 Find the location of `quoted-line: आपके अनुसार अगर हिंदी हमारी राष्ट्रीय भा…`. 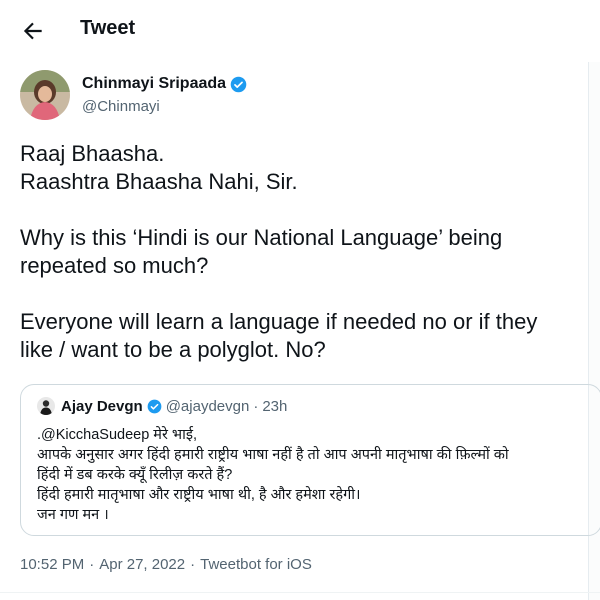

quoted-line: आपके अनुसार अगर हिंदी हमारी राष्ट्रीय भा… is located at coordinates (273, 455).